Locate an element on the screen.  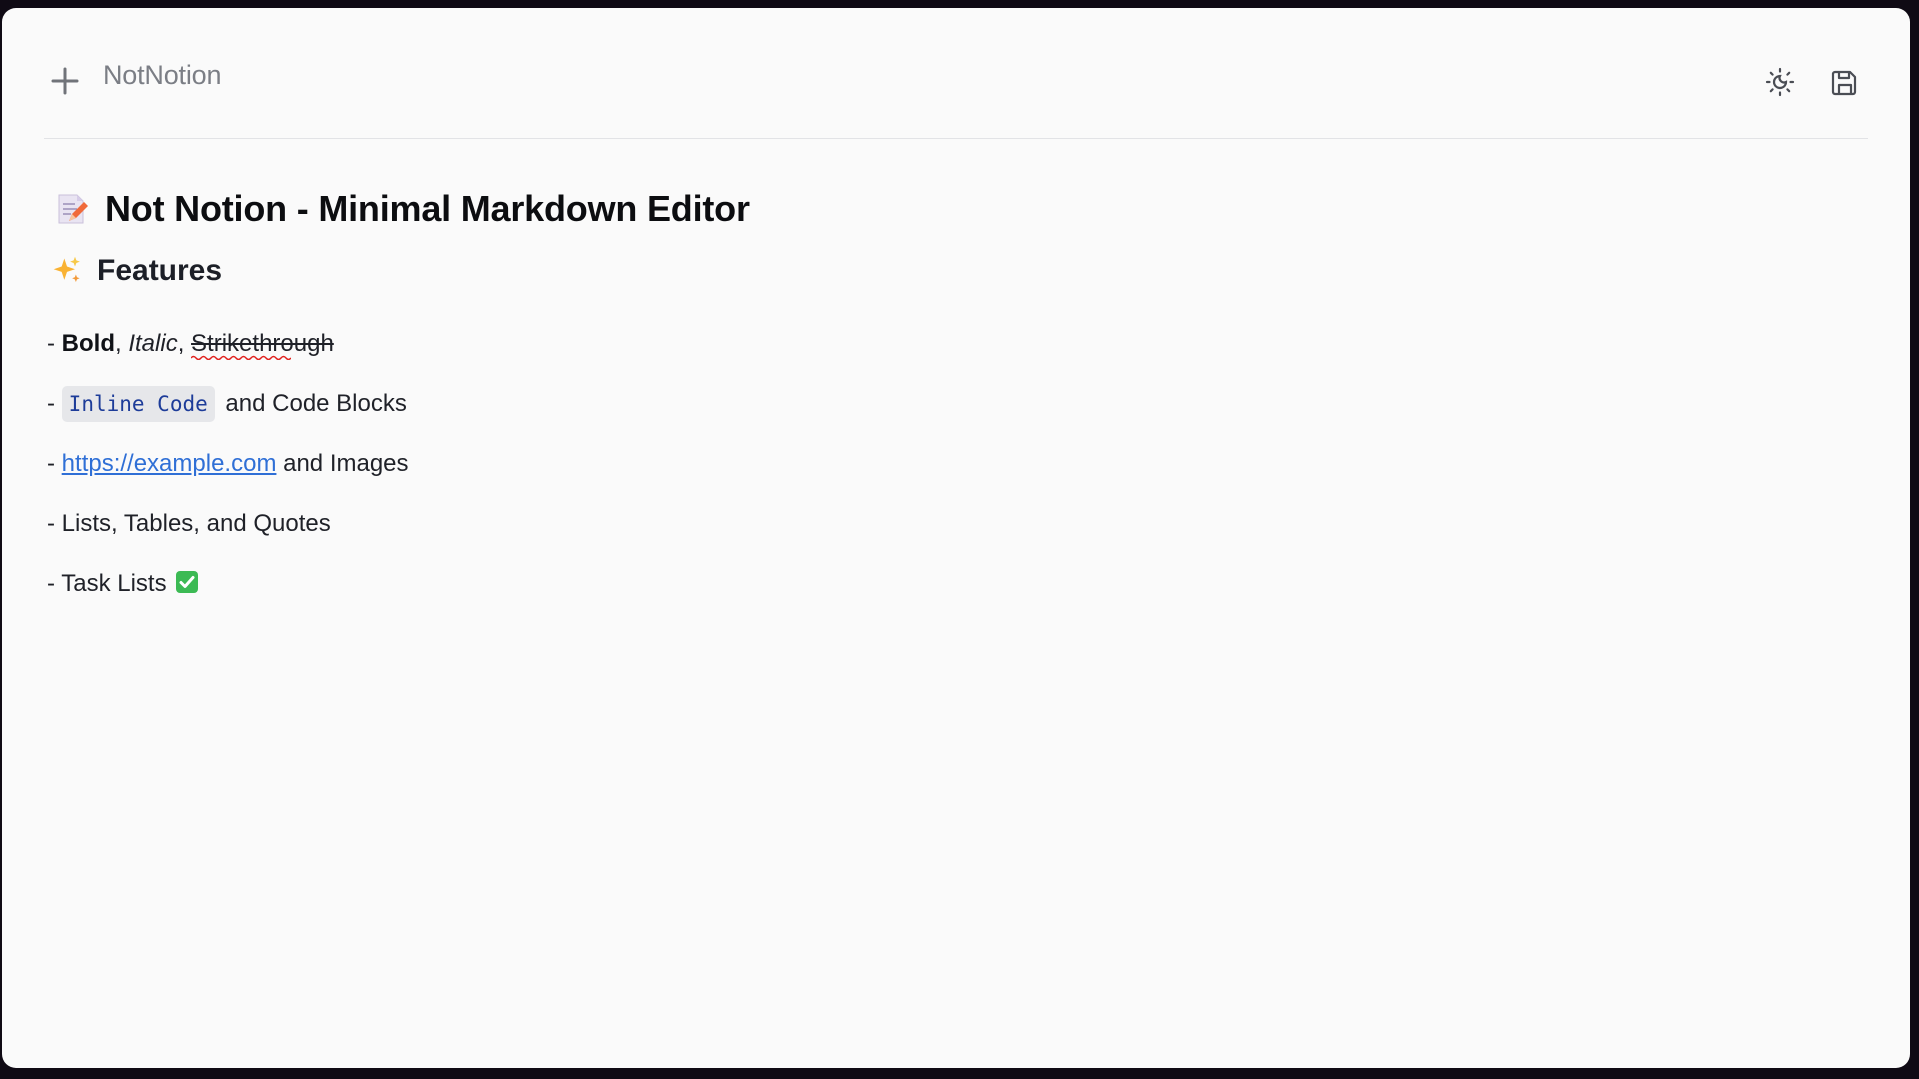
strikethrough-text: Strikethrough is located at coordinates (262, 345).